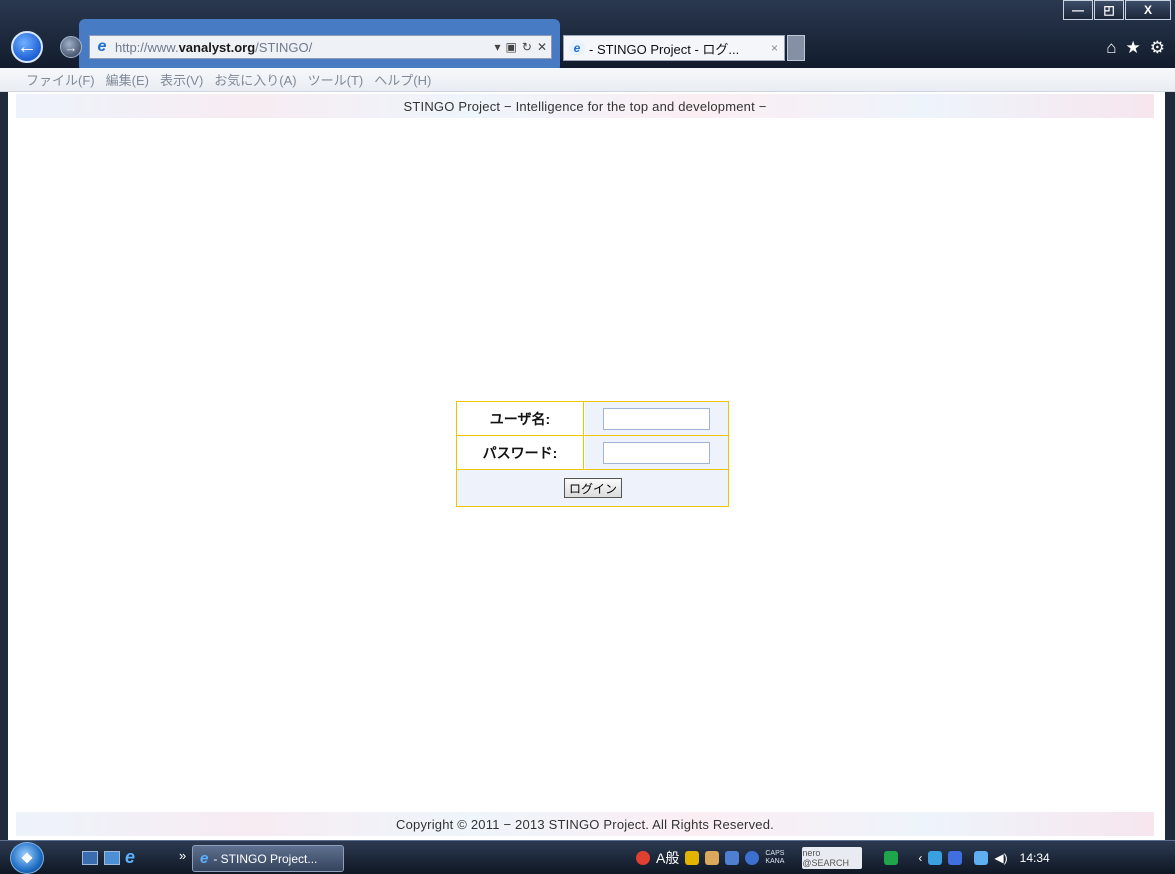 This screenshot has height=874, width=1175. What do you see at coordinates (520, 452) in the screenshot?
I see `password-label: パスワード:` at bounding box center [520, 452].